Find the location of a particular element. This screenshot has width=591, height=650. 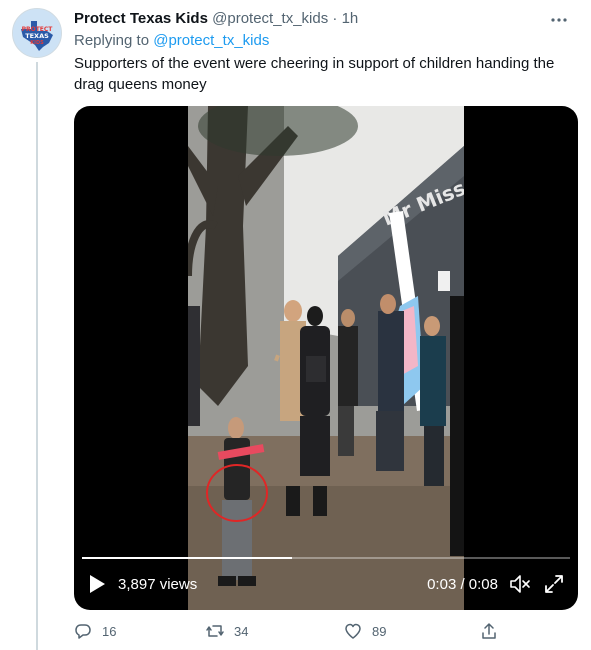

replying-to-line: Replying to @protect_tx_kids is located at coordinates (171, 40).